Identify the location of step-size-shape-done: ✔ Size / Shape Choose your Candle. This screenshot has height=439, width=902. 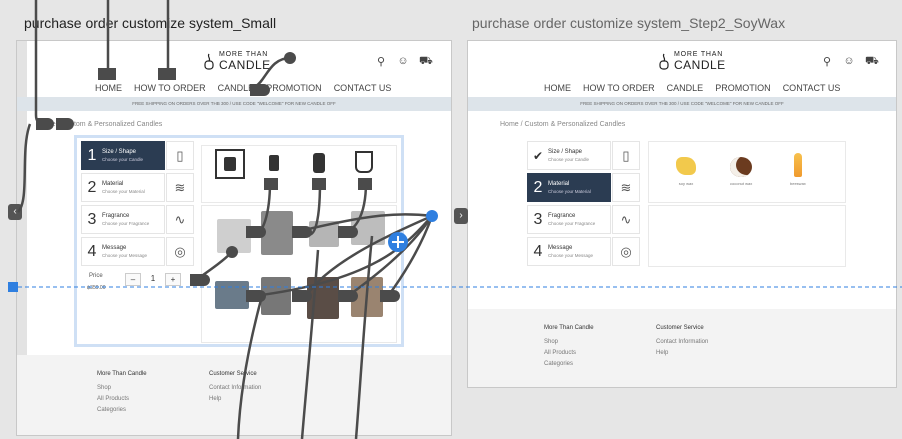
(569, 155).